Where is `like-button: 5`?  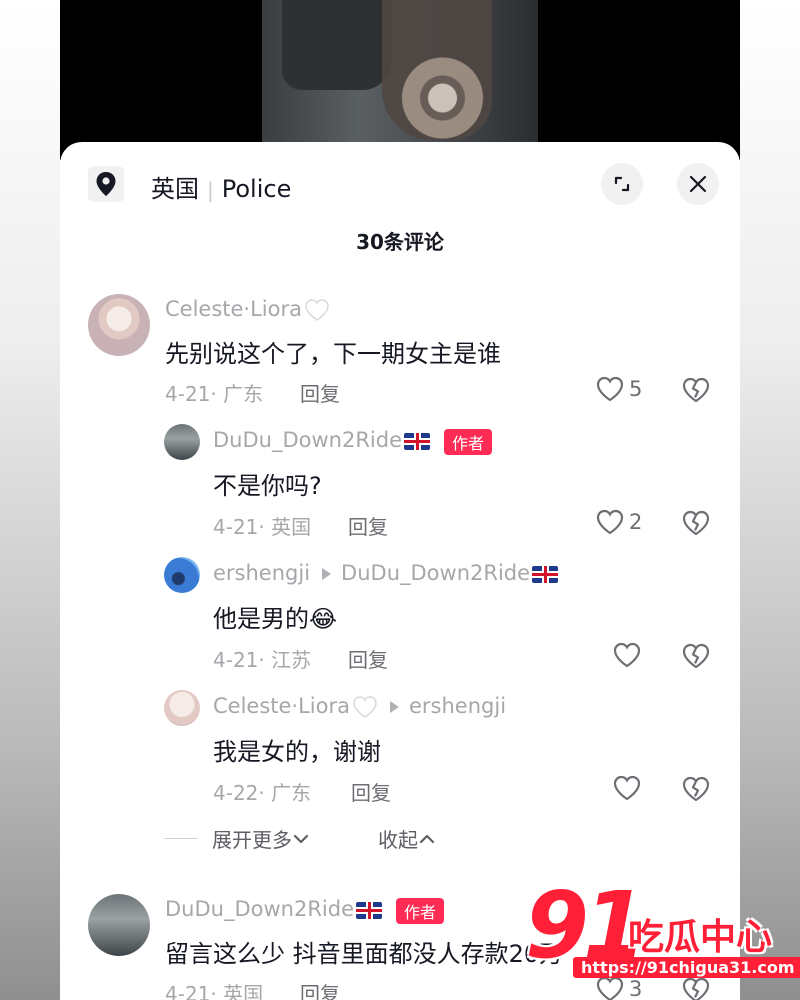
like-button: 5 is located at coordinates (618, 389).